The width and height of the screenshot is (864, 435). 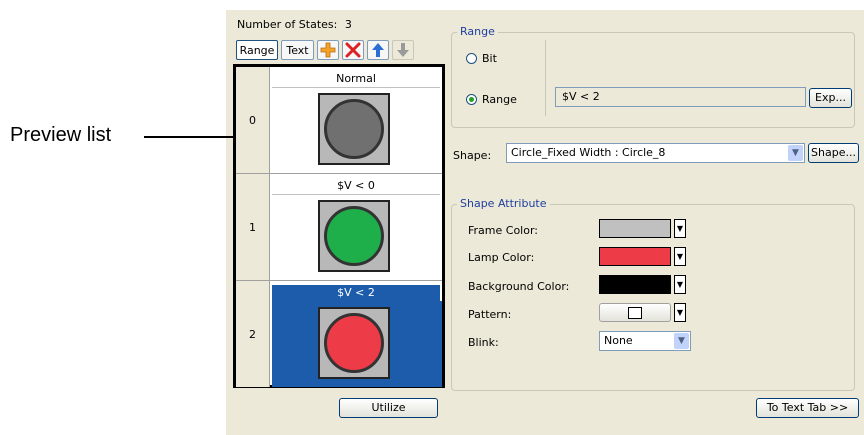 What do you see at coordinates (588, 152) in the screenshot?
I see `shape-select-value: Circle_Fixed Width : Circle_8` at bounding box center [588, 152].